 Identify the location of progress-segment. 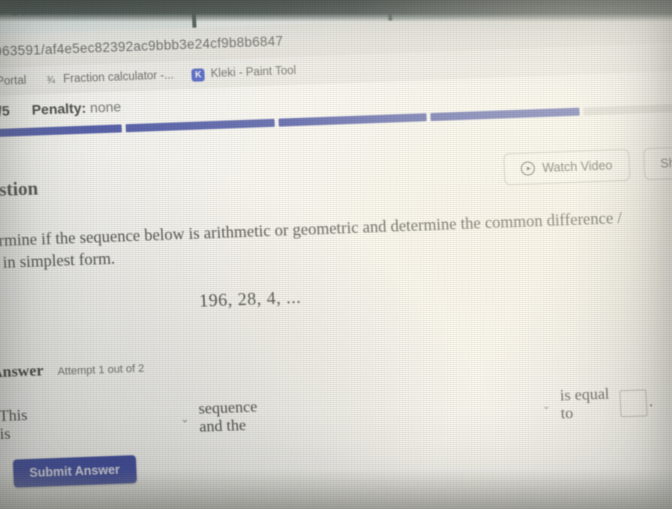
(61, 130).